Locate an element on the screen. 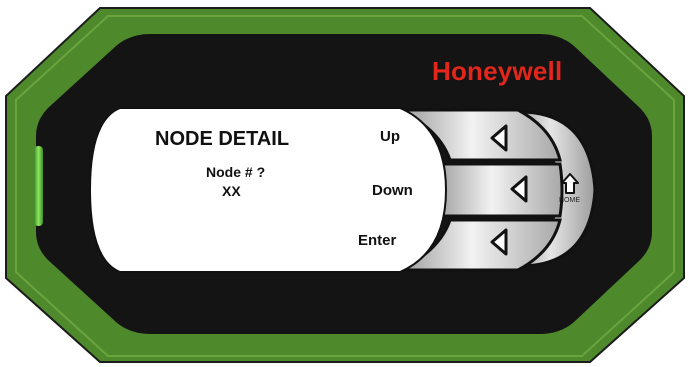 Image resolution: width=689 pixels, height=367 pixels. display-prompt: Node # ? is located at coordinates (236, 172).